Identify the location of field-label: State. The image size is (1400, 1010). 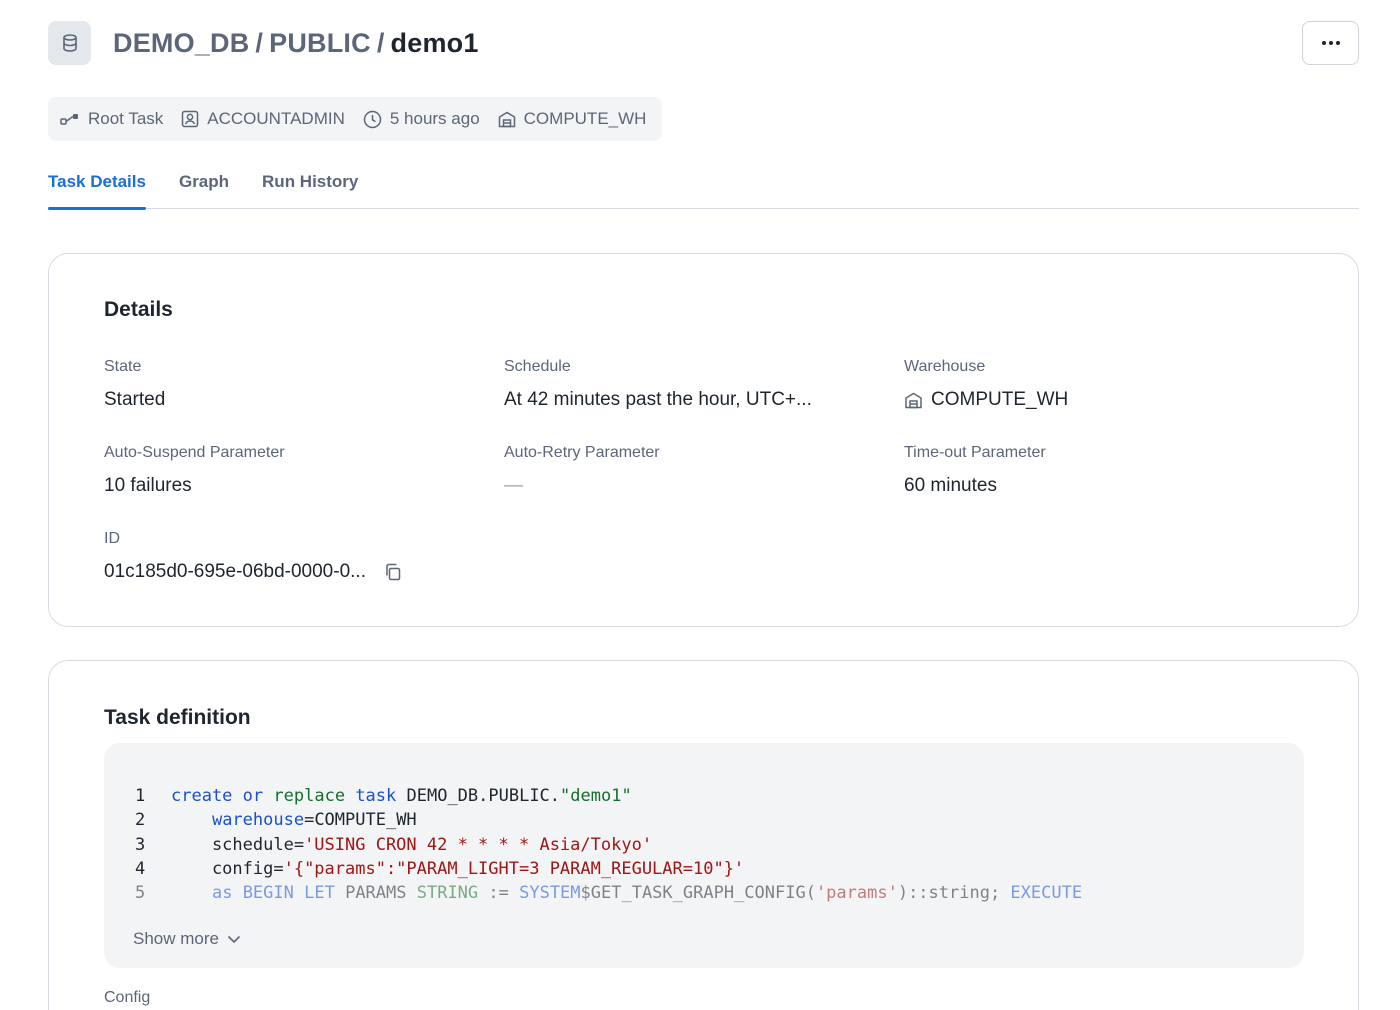
(123, 366).